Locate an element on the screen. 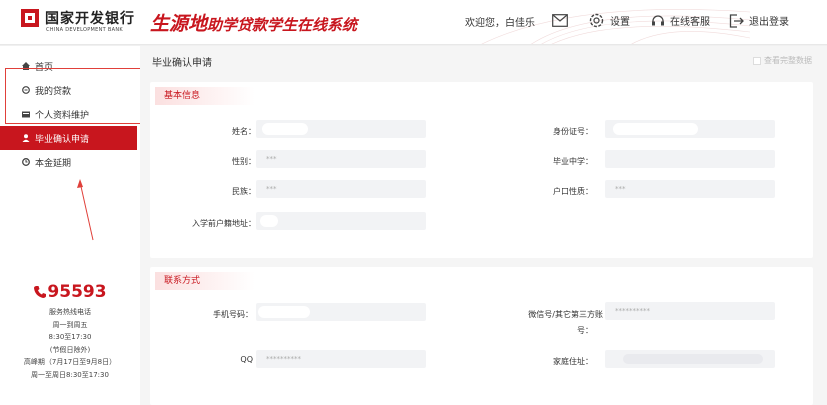 Image resolution: width=827 pixels, height=405 pixels. system-title-main: 生源地 is located at coordinates (179, 24).